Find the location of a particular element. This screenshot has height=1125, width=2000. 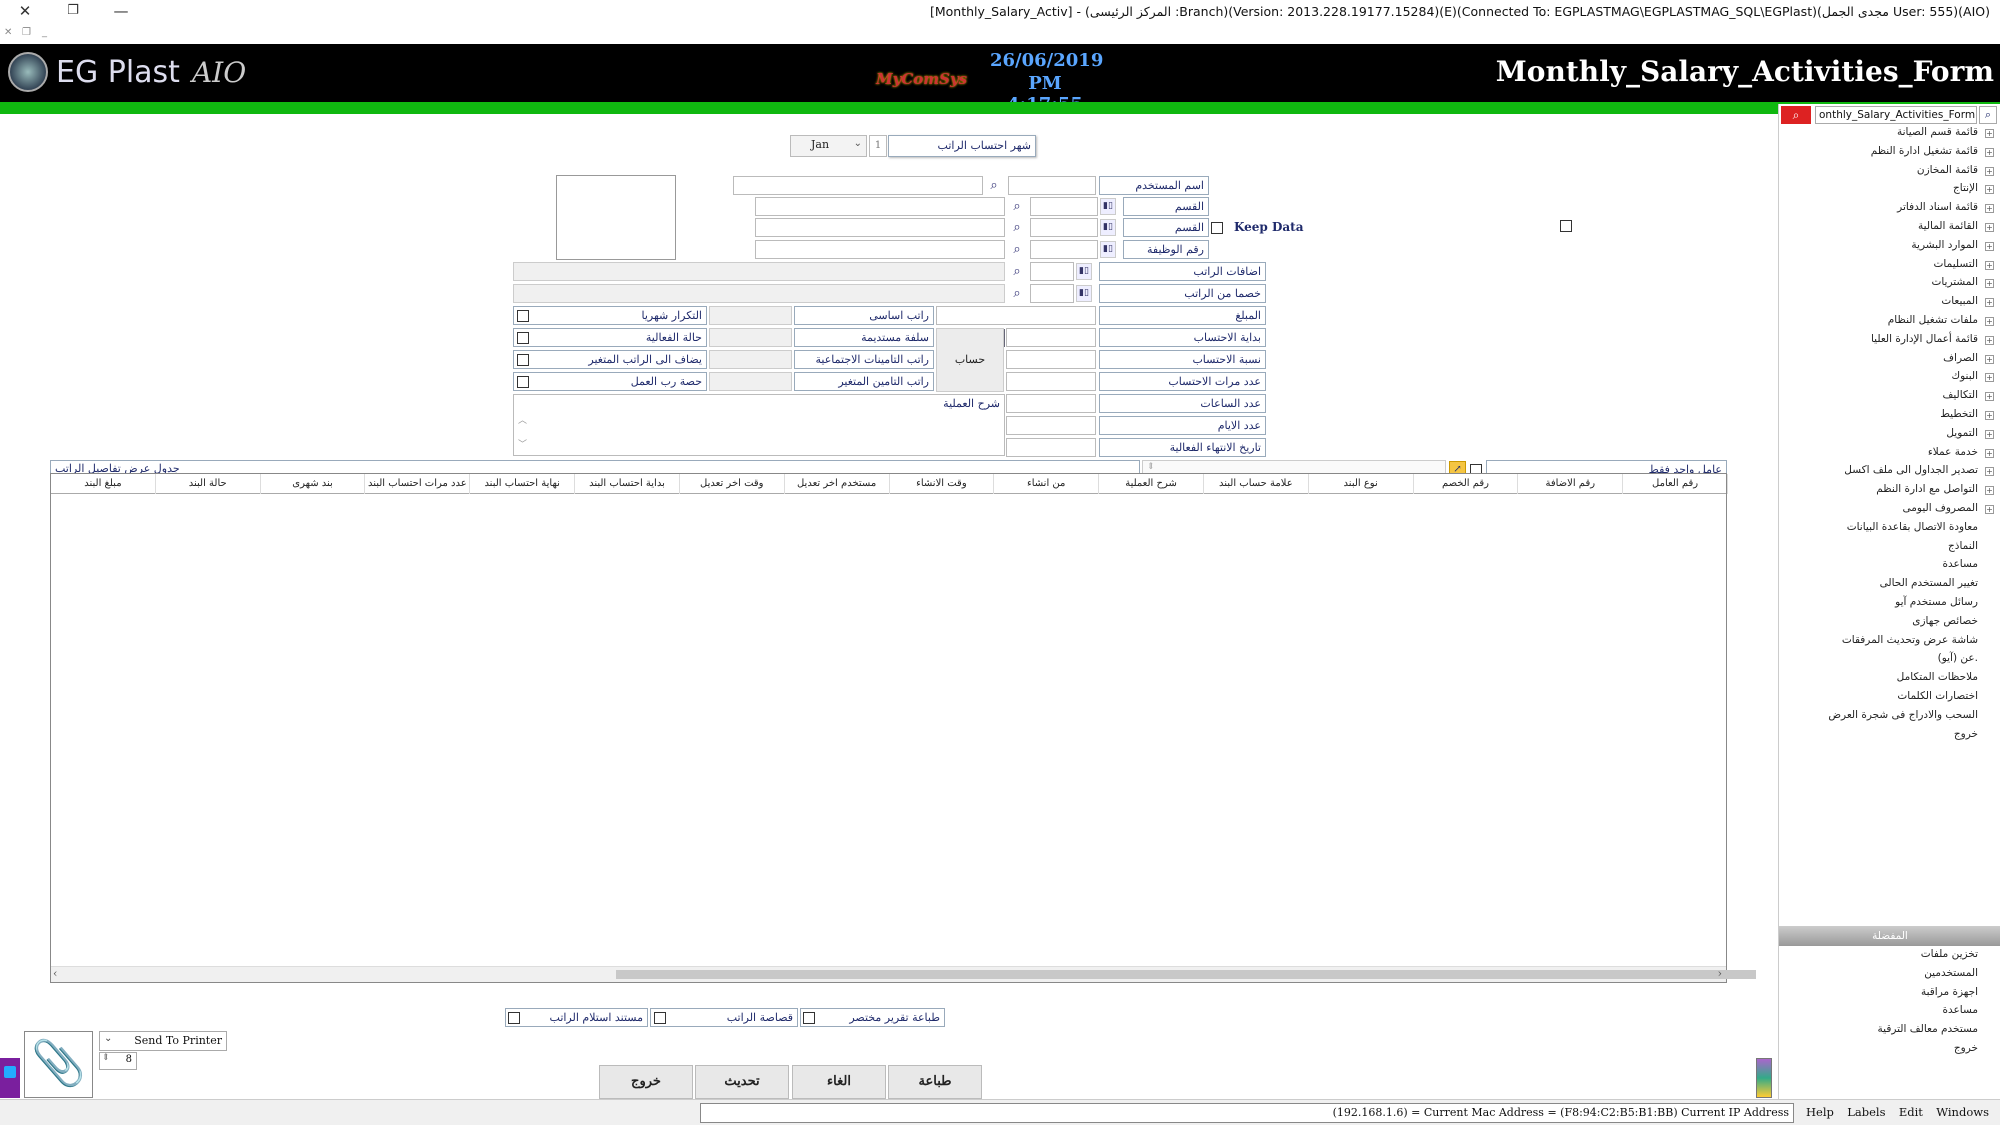

grid-column-header: وقت الانشاء is located at coordinates (942, 484).